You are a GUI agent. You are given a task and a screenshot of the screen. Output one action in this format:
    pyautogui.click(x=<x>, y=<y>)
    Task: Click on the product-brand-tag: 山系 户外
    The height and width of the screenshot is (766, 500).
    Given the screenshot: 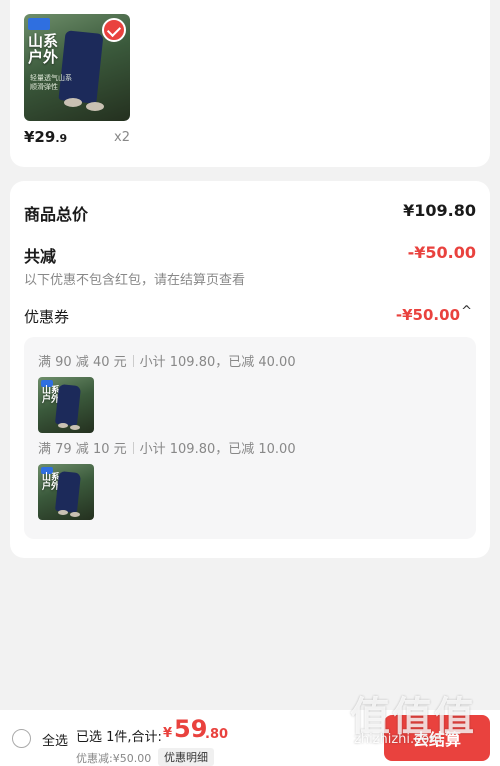 What is the action you would take?
    pyautogui.click(x=43, y=49)
    